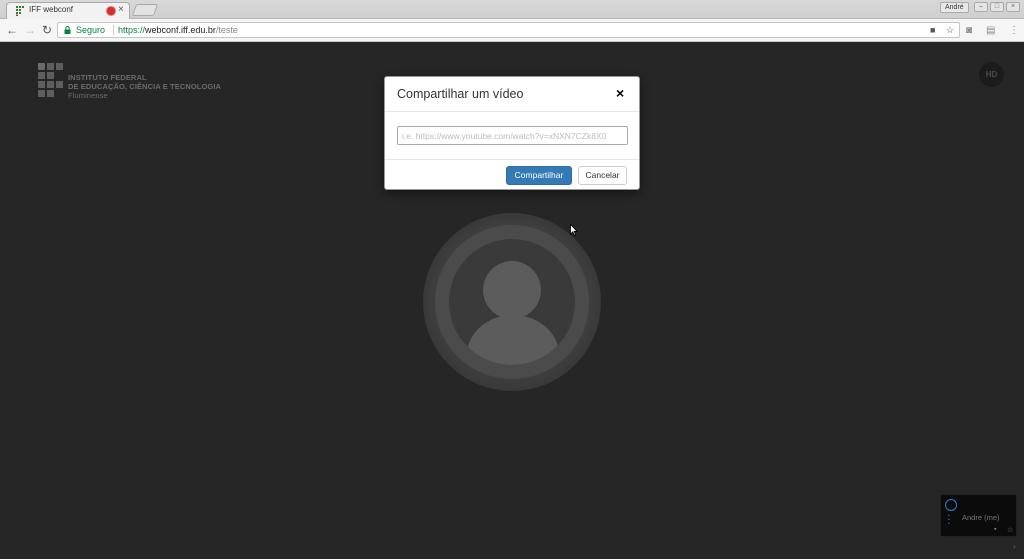 This screenshot has height=559, width=1024. What do you see at coordinates (1010, 530) in the screenshot?
I see `moderator-star-icon: ☆` at bounding box center [1010, 530].